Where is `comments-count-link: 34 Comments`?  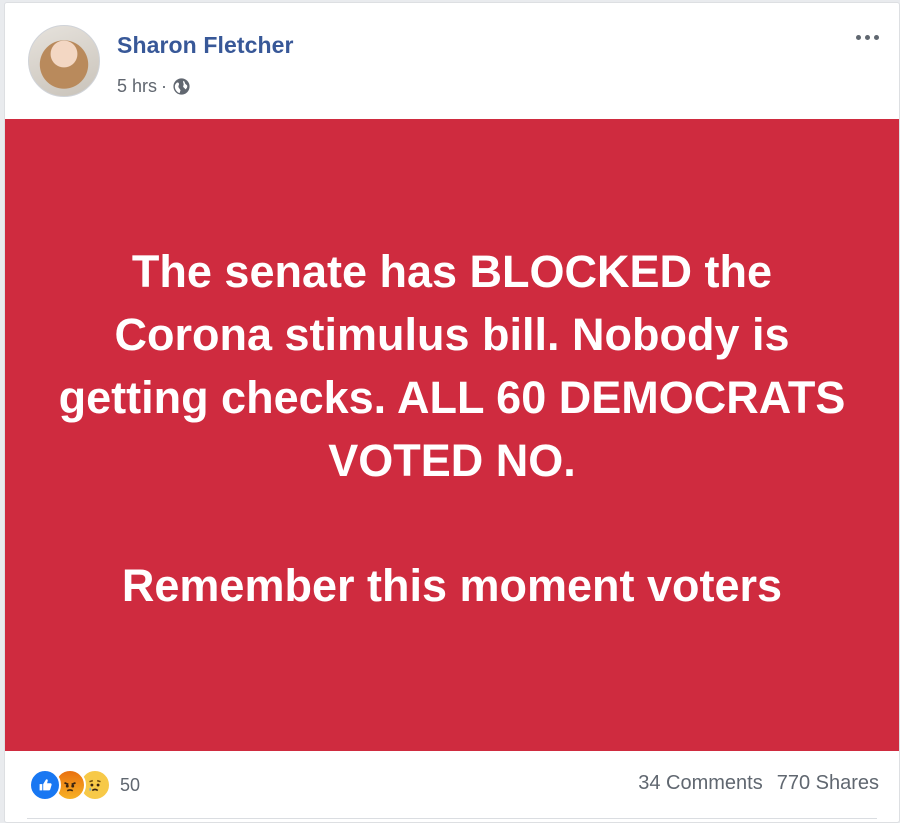
comments-count-link: 34 Comments is located at coordinates (700, 783).